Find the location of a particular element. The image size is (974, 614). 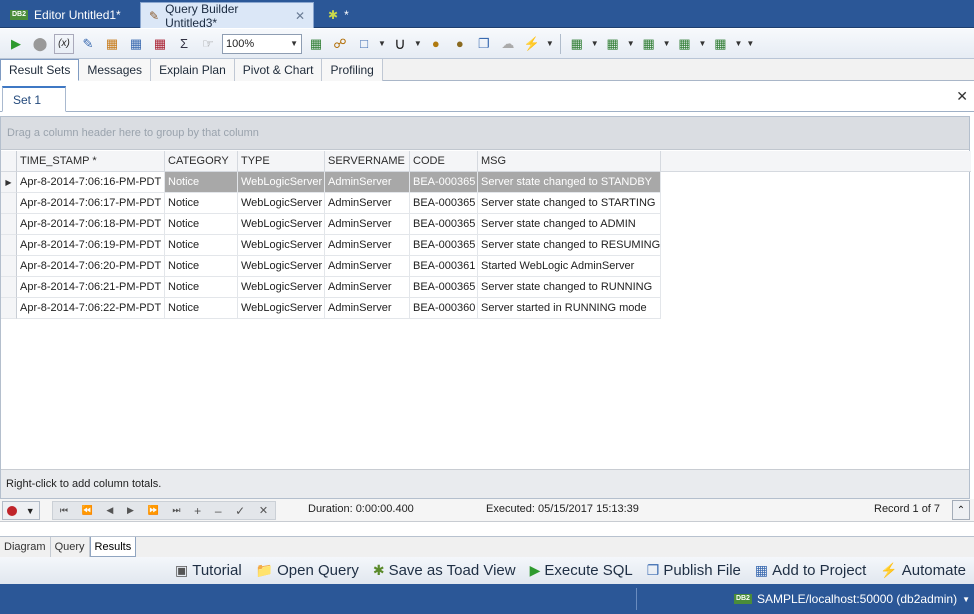

table-cell: Server state changed to STANDBY is located at coordinates (569, 182).